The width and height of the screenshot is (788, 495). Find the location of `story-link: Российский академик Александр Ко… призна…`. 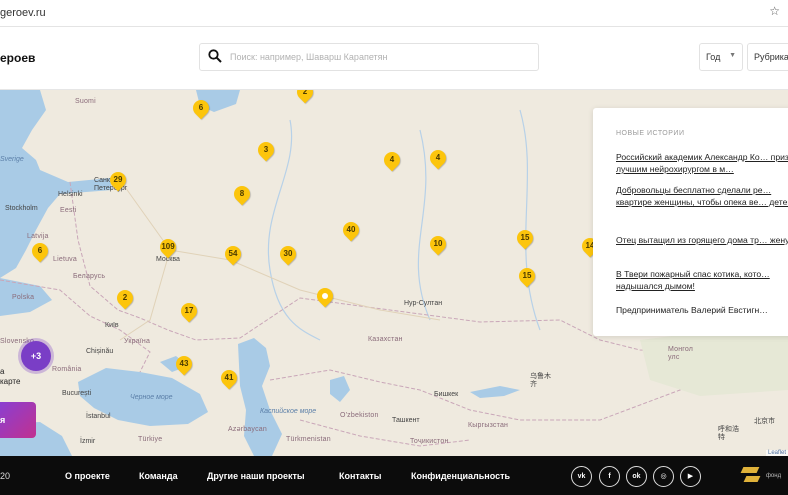

story-link: Российский академик Александр Ко… призна… is located at coordinates (702, 163).